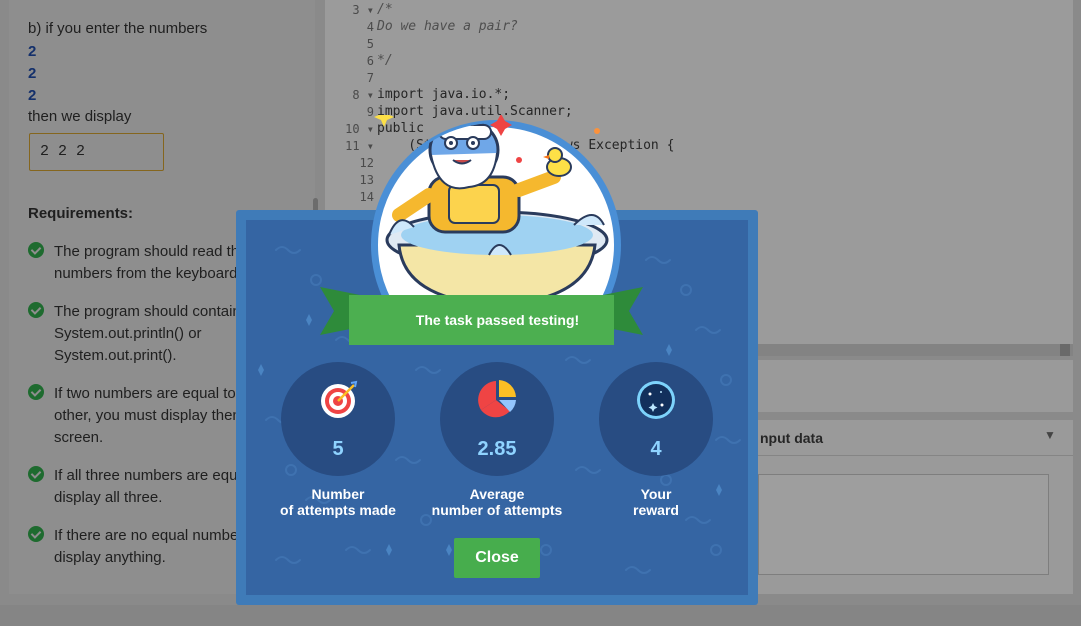 The width and height of the screenshot is (1081, 626). I want to click on line-number: 6, so click(370, 61).